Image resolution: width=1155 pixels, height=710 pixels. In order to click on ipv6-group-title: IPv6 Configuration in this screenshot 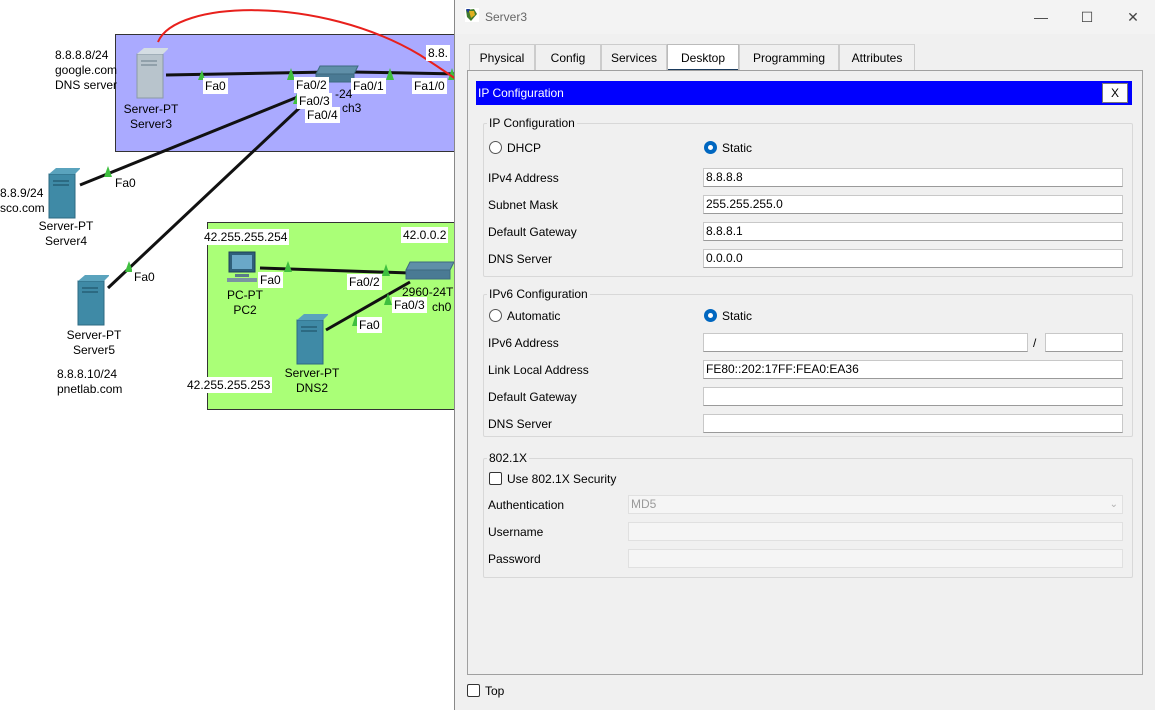, I will do `click(538, 294)`.